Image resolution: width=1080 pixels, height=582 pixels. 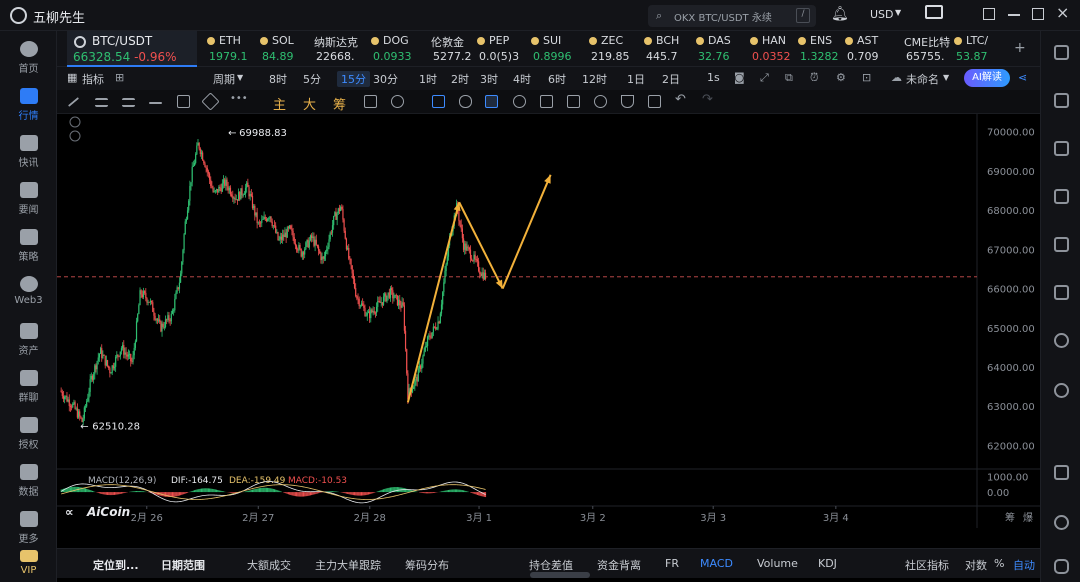 What do you see at coordinates (28, 200) in the screenshot?
I see `sidebar-item-headlines: 要闻` at bounding box center [28, 200].